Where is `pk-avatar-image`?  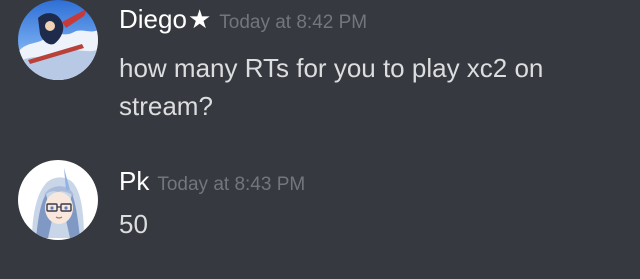
pk-avatar-image is located at coordinates (58, 200).